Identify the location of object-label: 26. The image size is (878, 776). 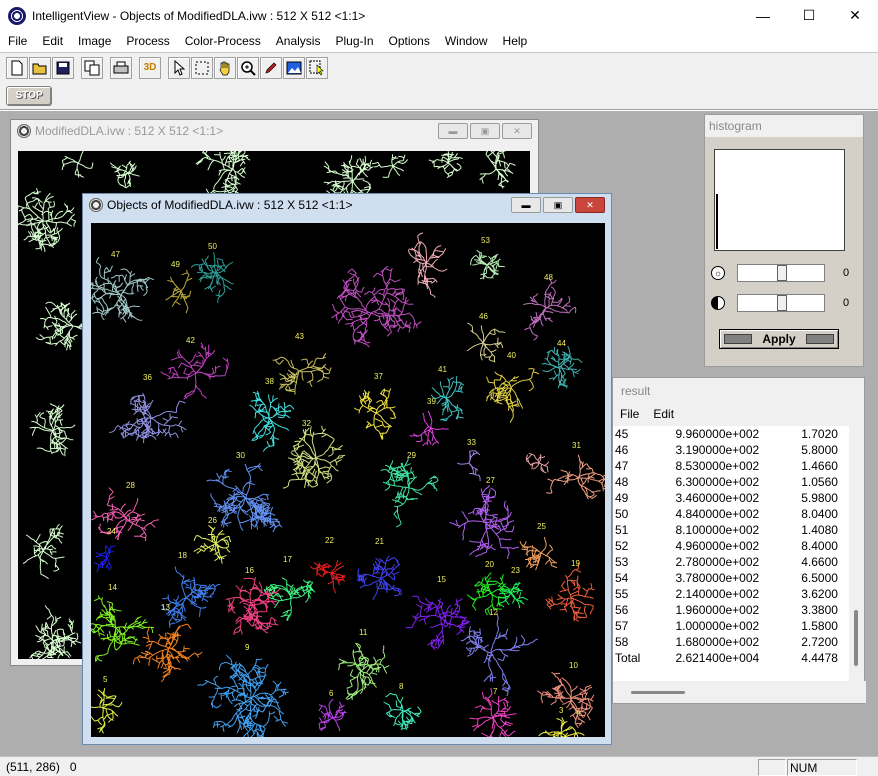
(212, 520).